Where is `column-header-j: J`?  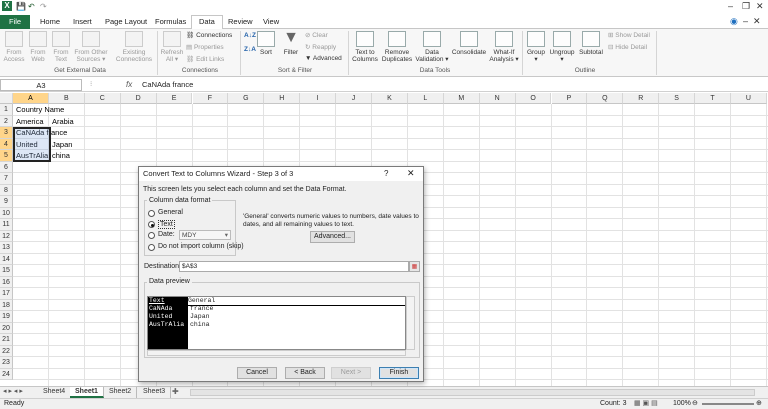
column-header-j: J is located at coordinates (354, 98).